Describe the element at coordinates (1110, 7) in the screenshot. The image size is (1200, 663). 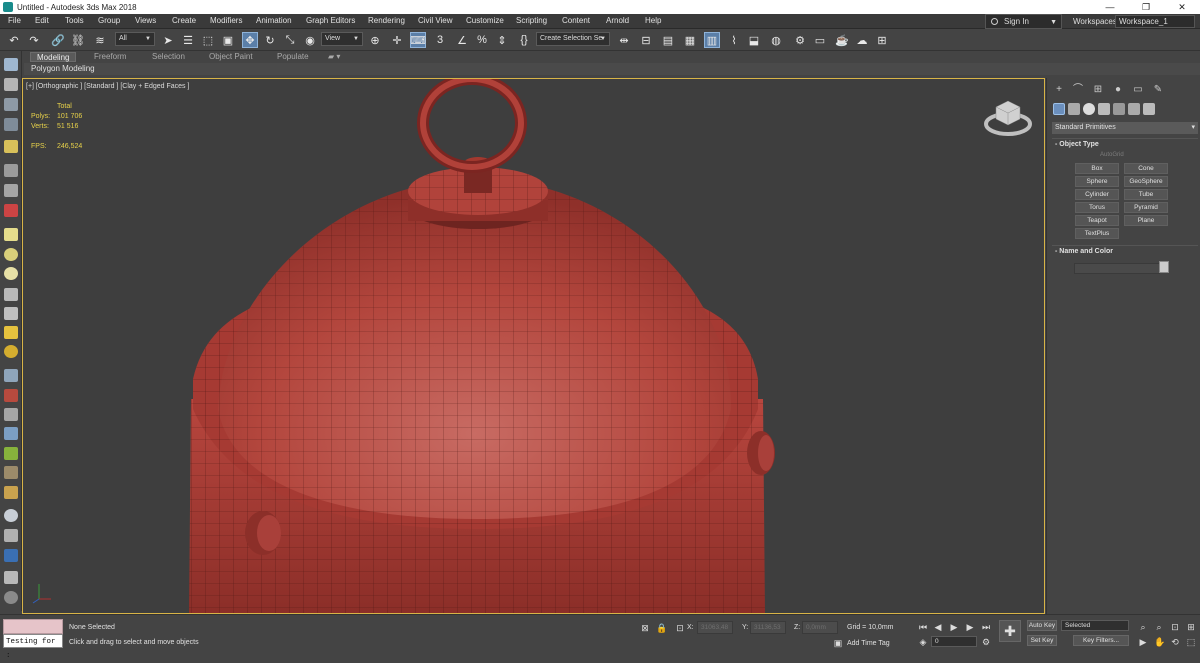
I see `minimize-button: —` at that location.